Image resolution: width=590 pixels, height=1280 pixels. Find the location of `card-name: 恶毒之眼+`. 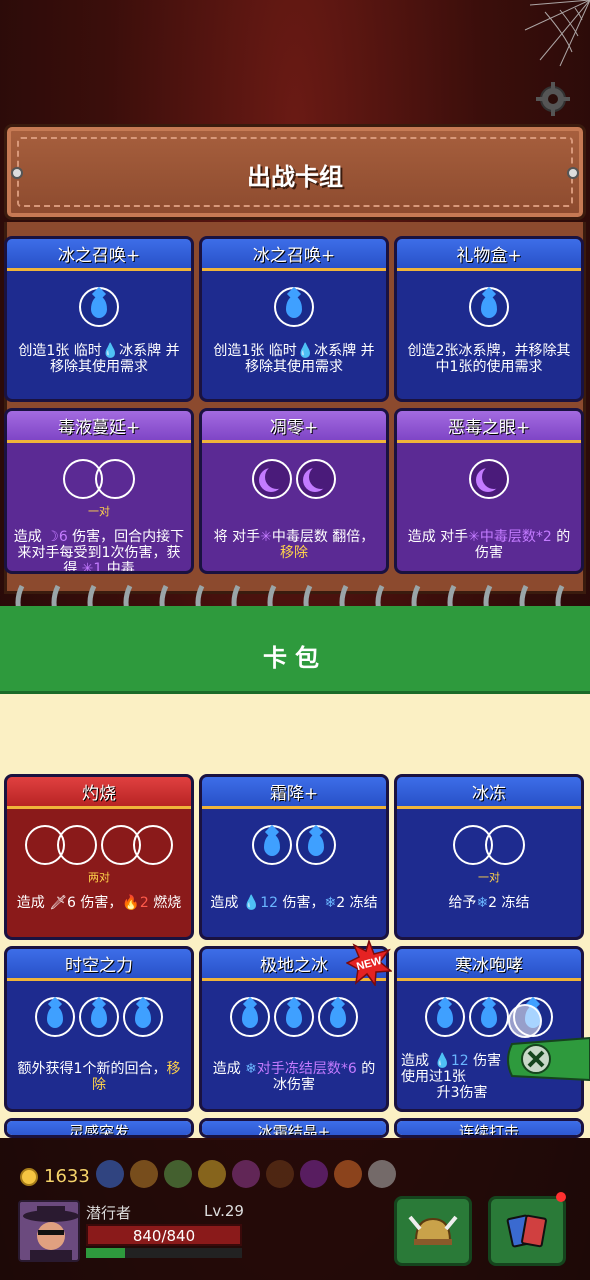

card-name: 恶毒之眼+ is located at coordinates (489, 427).